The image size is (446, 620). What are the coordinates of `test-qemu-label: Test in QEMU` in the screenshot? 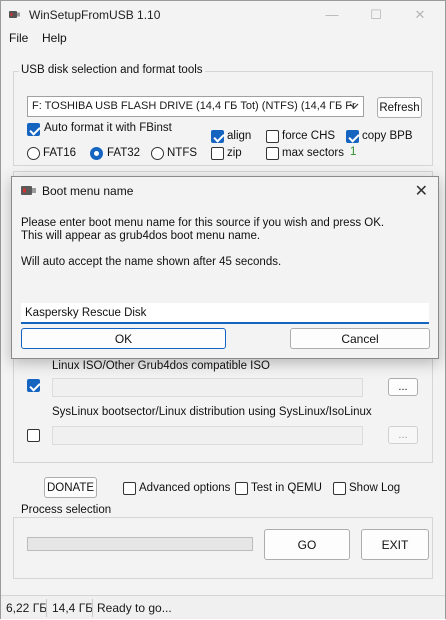 It's located at (286, 488).